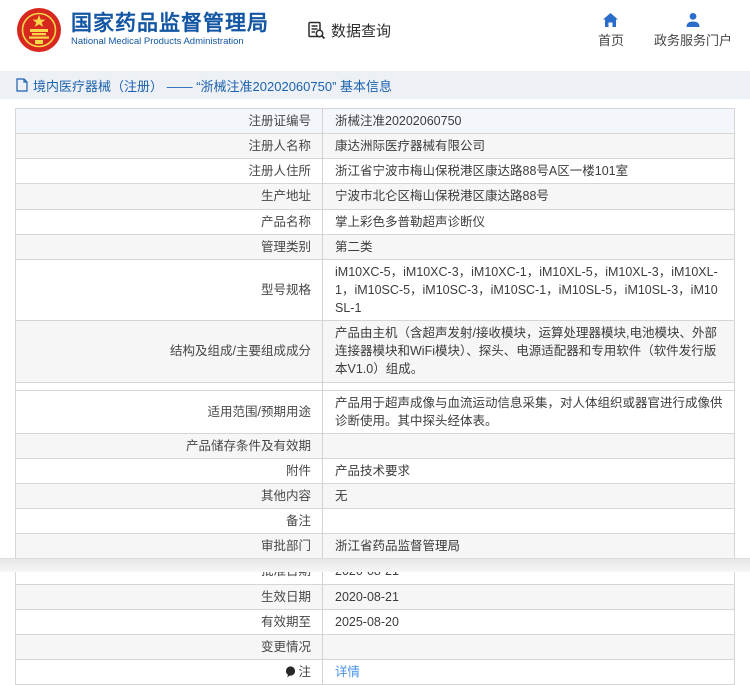  Describe the element at coordinates (361, 31) in the screenshot. I see `data-query-label: 数据查询` at that location.